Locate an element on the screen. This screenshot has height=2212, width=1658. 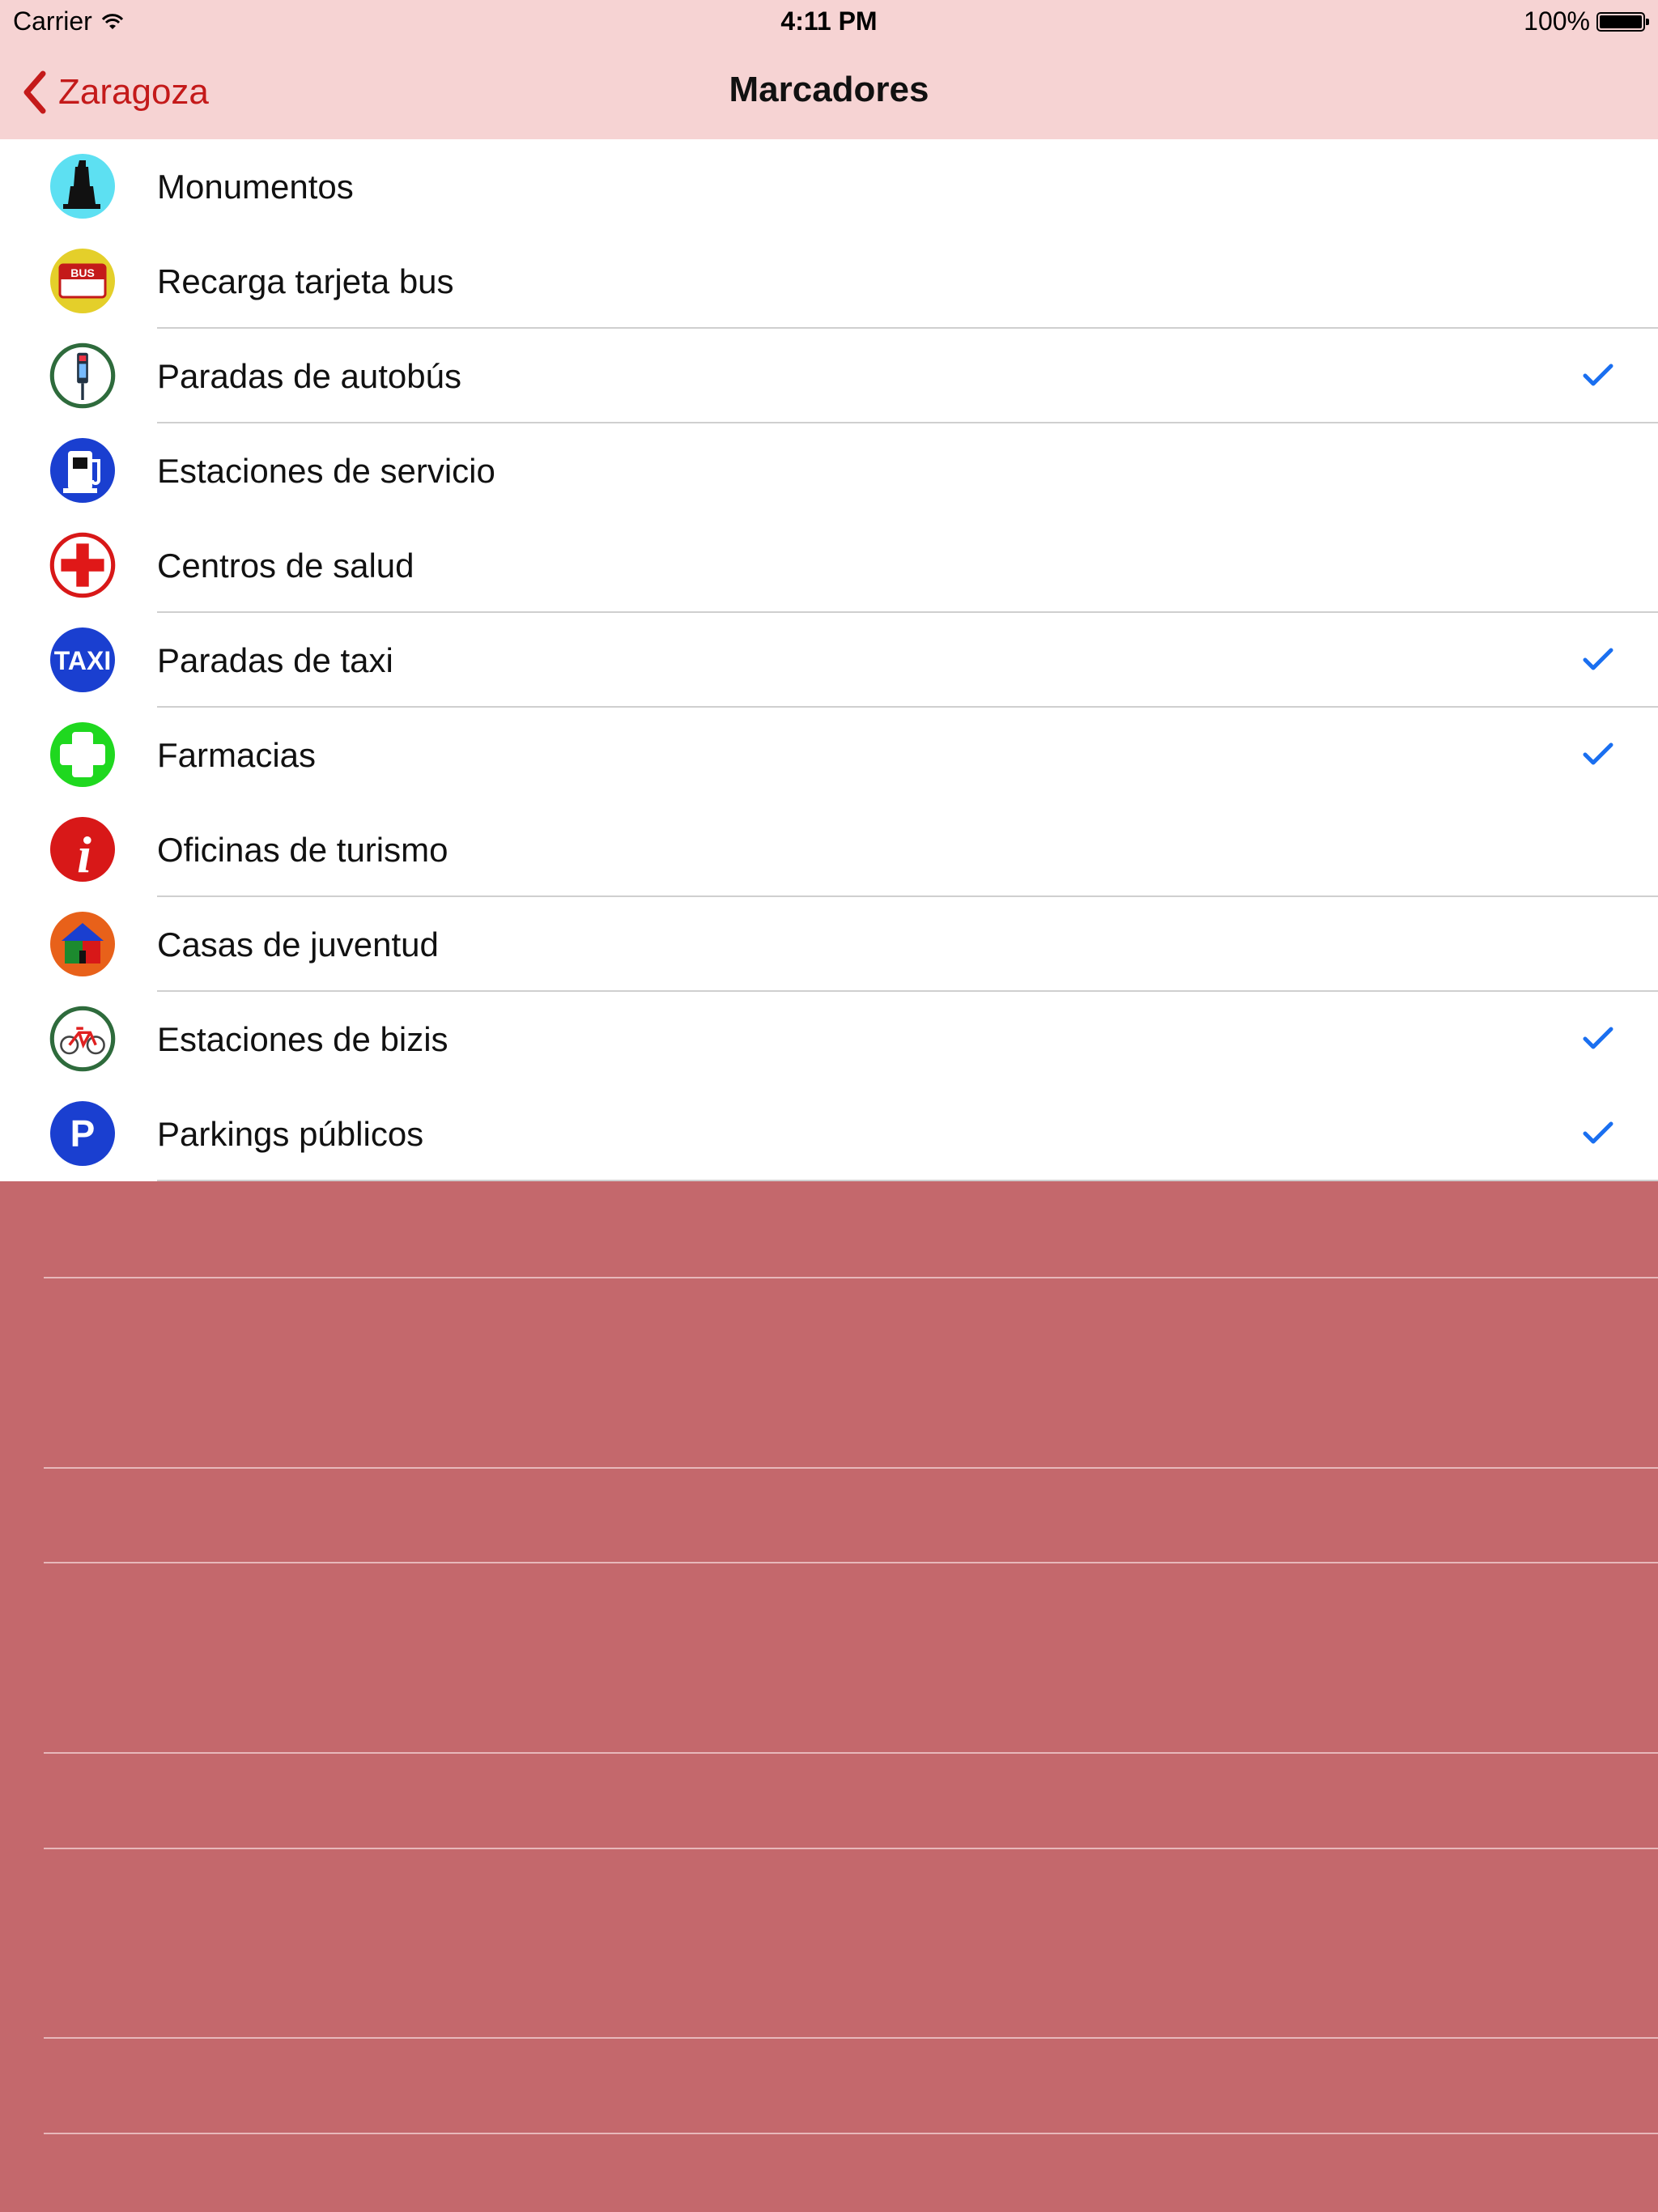
bike-station-icon is located at coordinates (83, 1039).